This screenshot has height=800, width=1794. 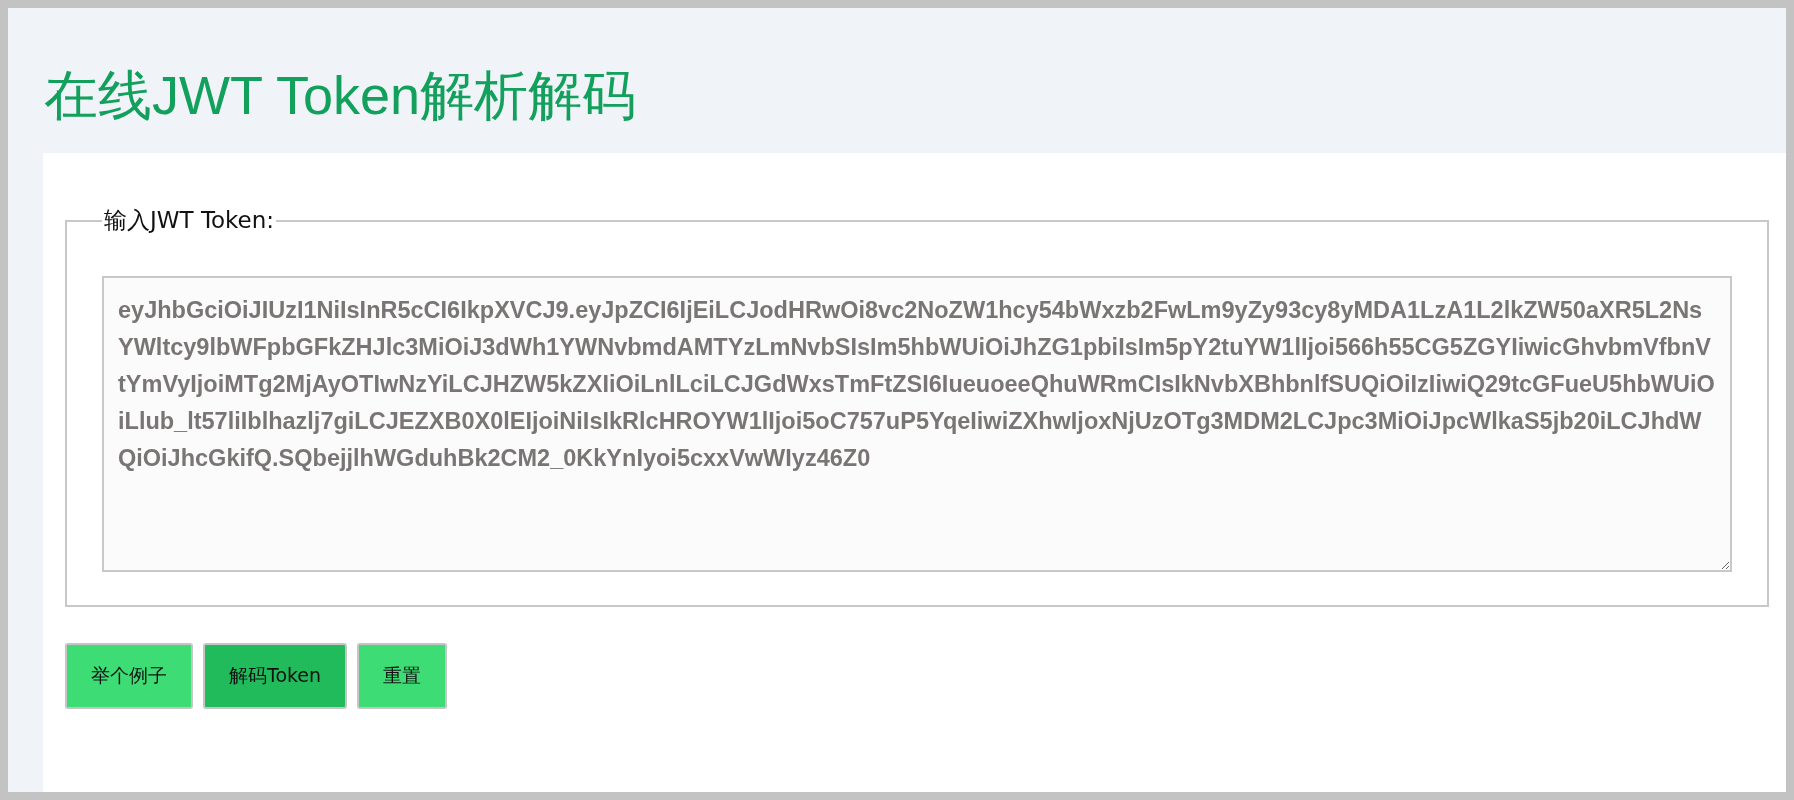 What do you see at coordinates (189, 220) in the screenshot?
I see `fieldset-legend: 输入JWT Token:` at bounding box center [189, 220].